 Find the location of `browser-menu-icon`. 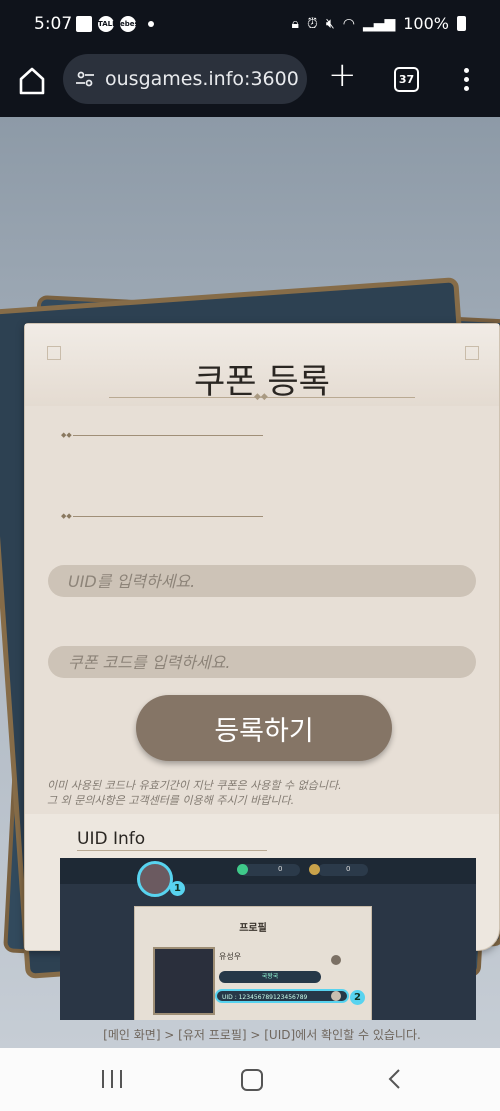

browser-menu-icon is located at coordinates (467, 81).